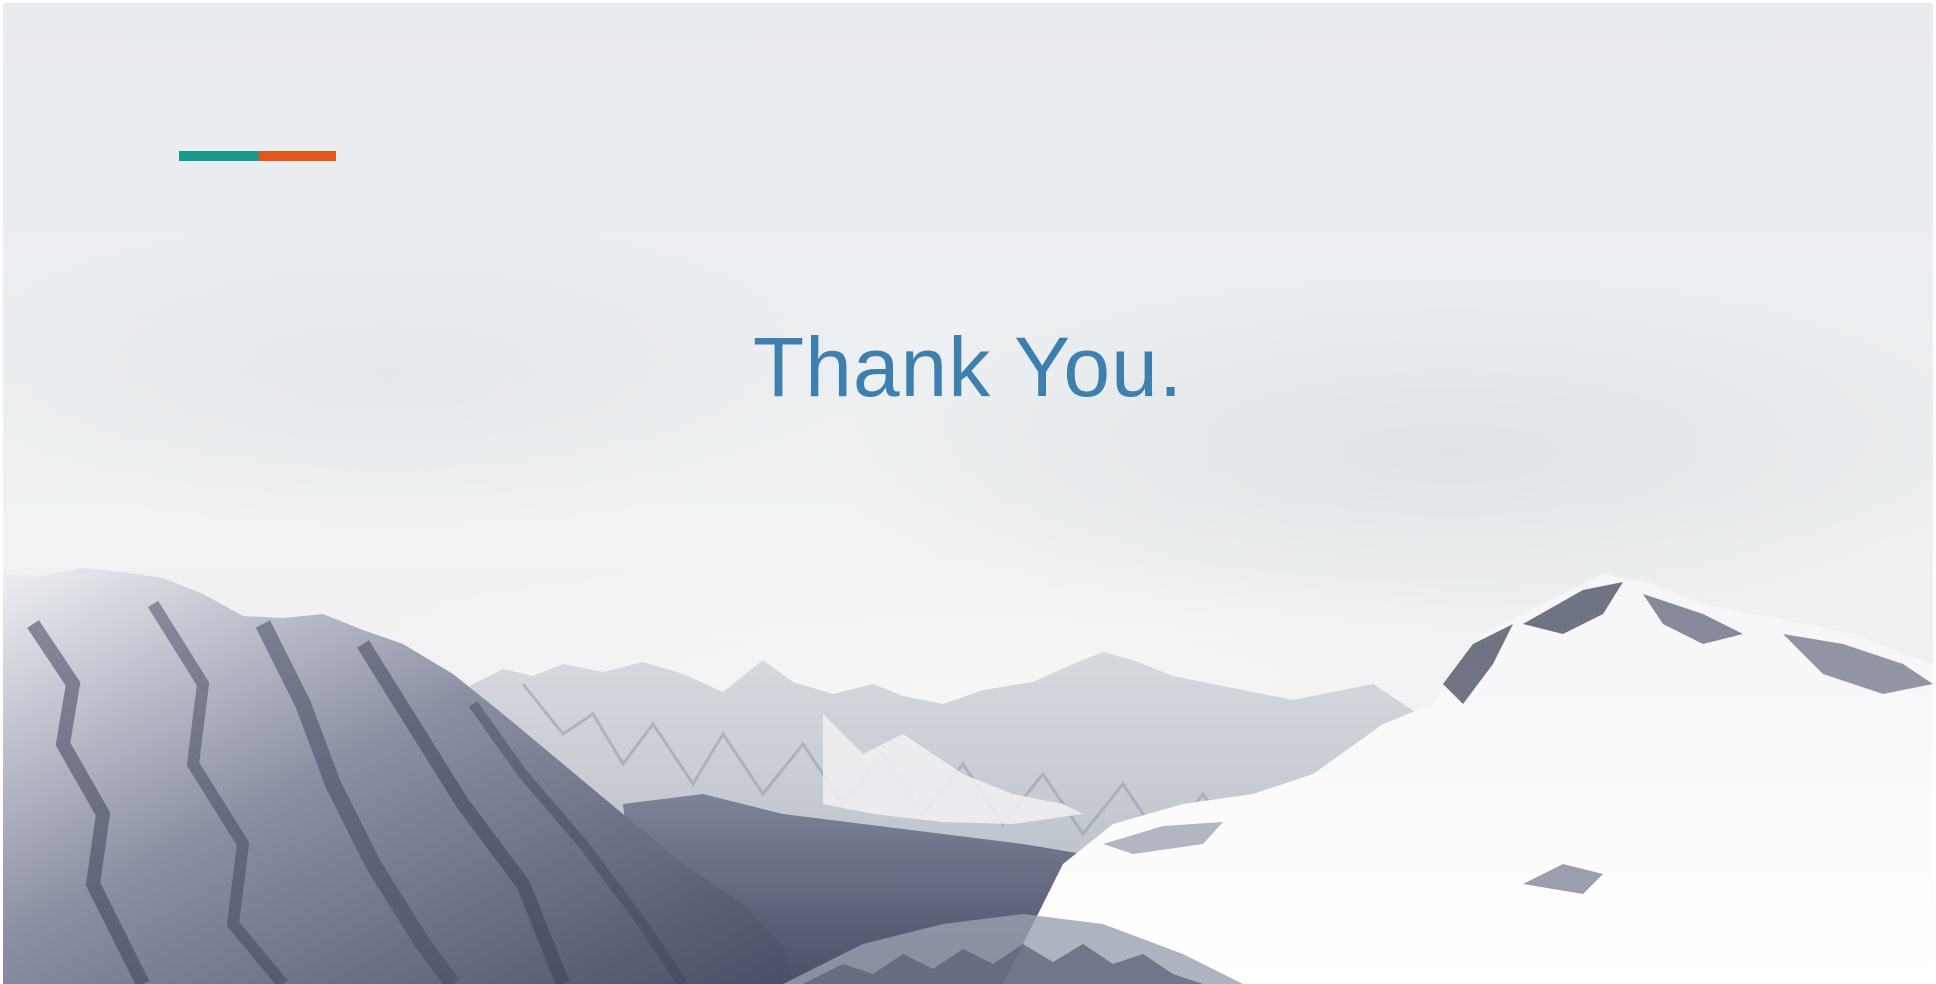 This screenshot has height=984, width=1936. I want to click on slide-title: Thank You., so click(968, 367).